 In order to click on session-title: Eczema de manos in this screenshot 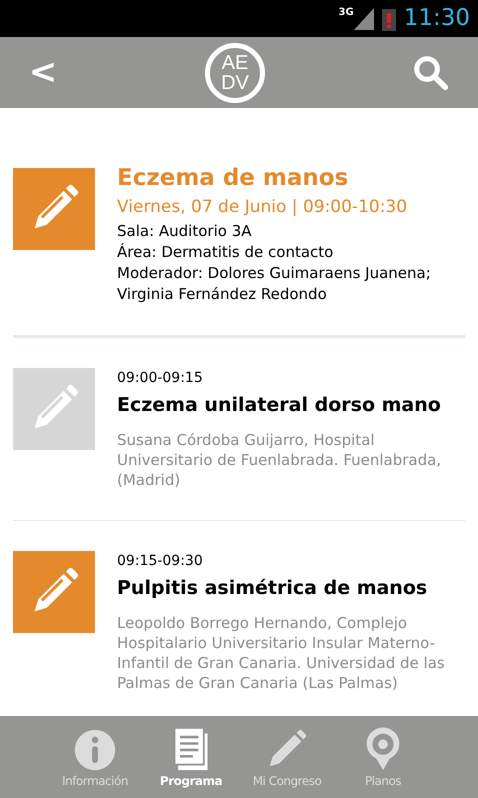, I will do `click(233, 178)`.